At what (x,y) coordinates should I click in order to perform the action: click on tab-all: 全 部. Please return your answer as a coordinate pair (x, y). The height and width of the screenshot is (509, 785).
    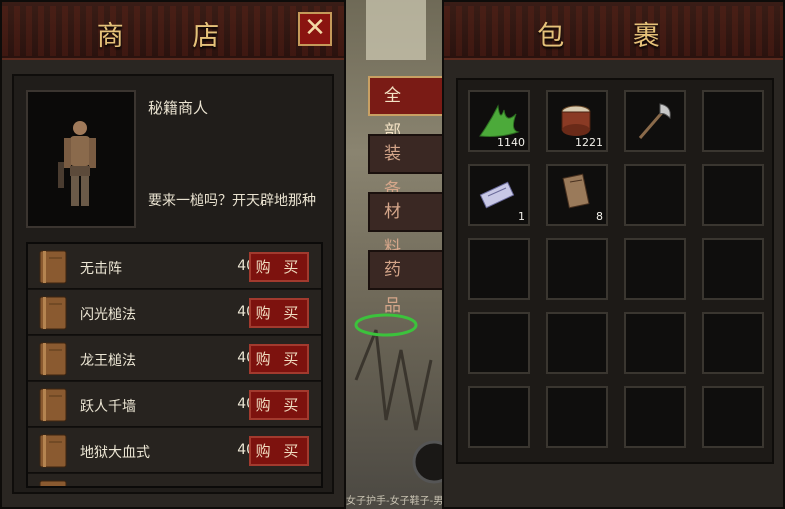
    Looking at the image, I should click on (405, 109).